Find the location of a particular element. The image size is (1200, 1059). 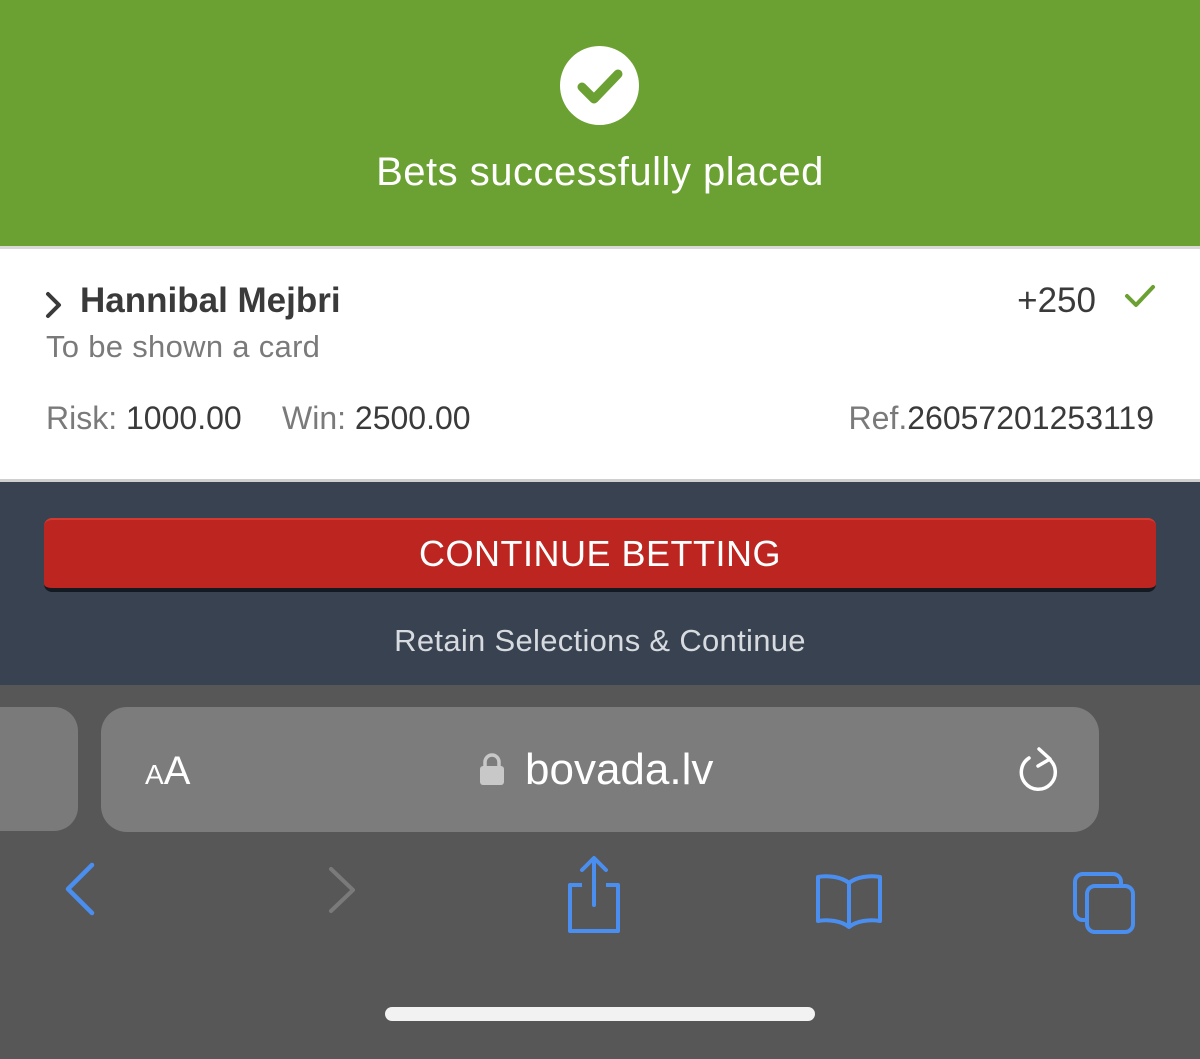

success-check-icon is located at coordinates (599, 85).